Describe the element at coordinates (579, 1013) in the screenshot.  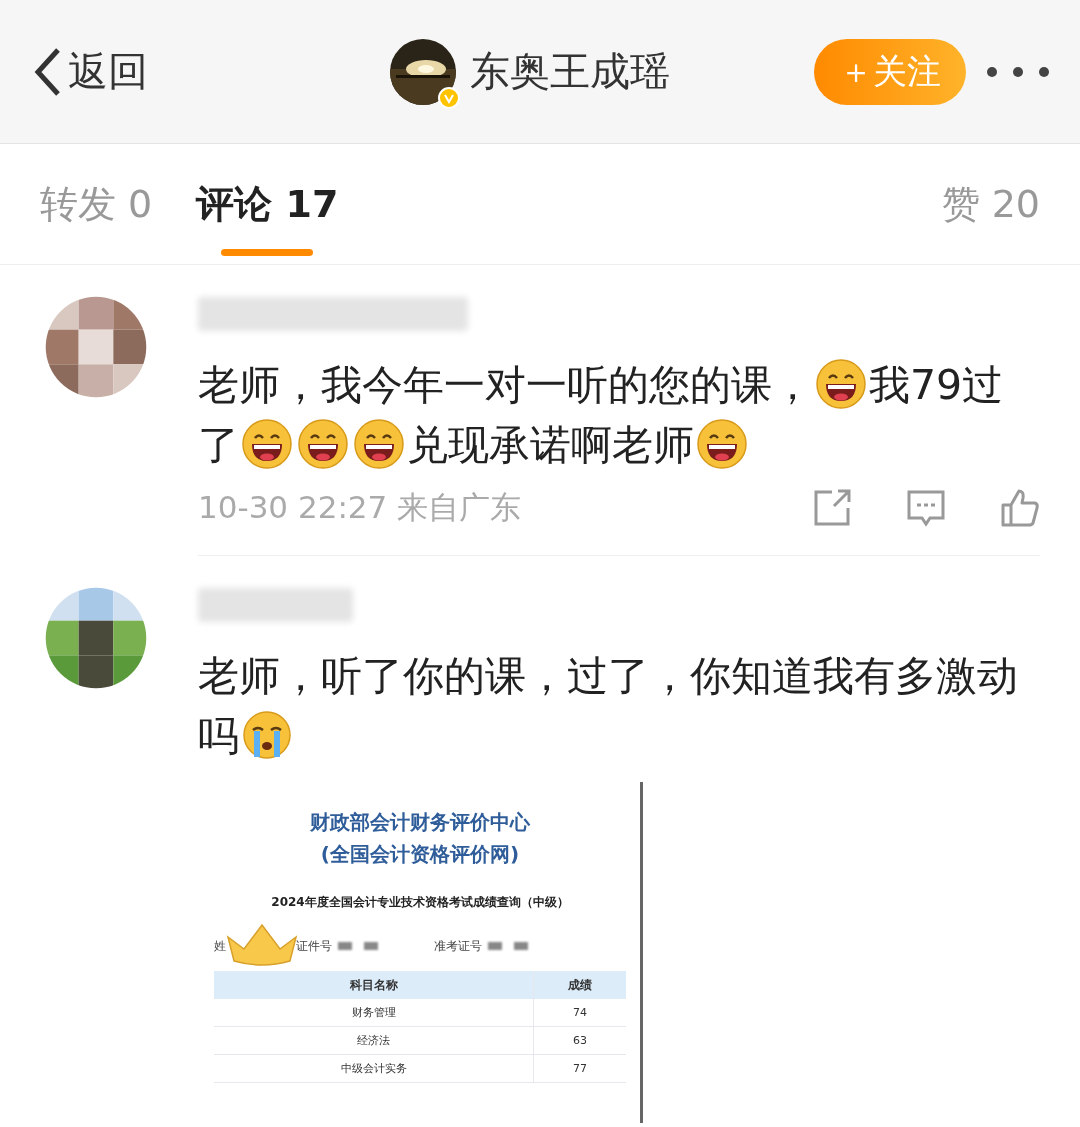
I see `table-cell: 74` at that location.